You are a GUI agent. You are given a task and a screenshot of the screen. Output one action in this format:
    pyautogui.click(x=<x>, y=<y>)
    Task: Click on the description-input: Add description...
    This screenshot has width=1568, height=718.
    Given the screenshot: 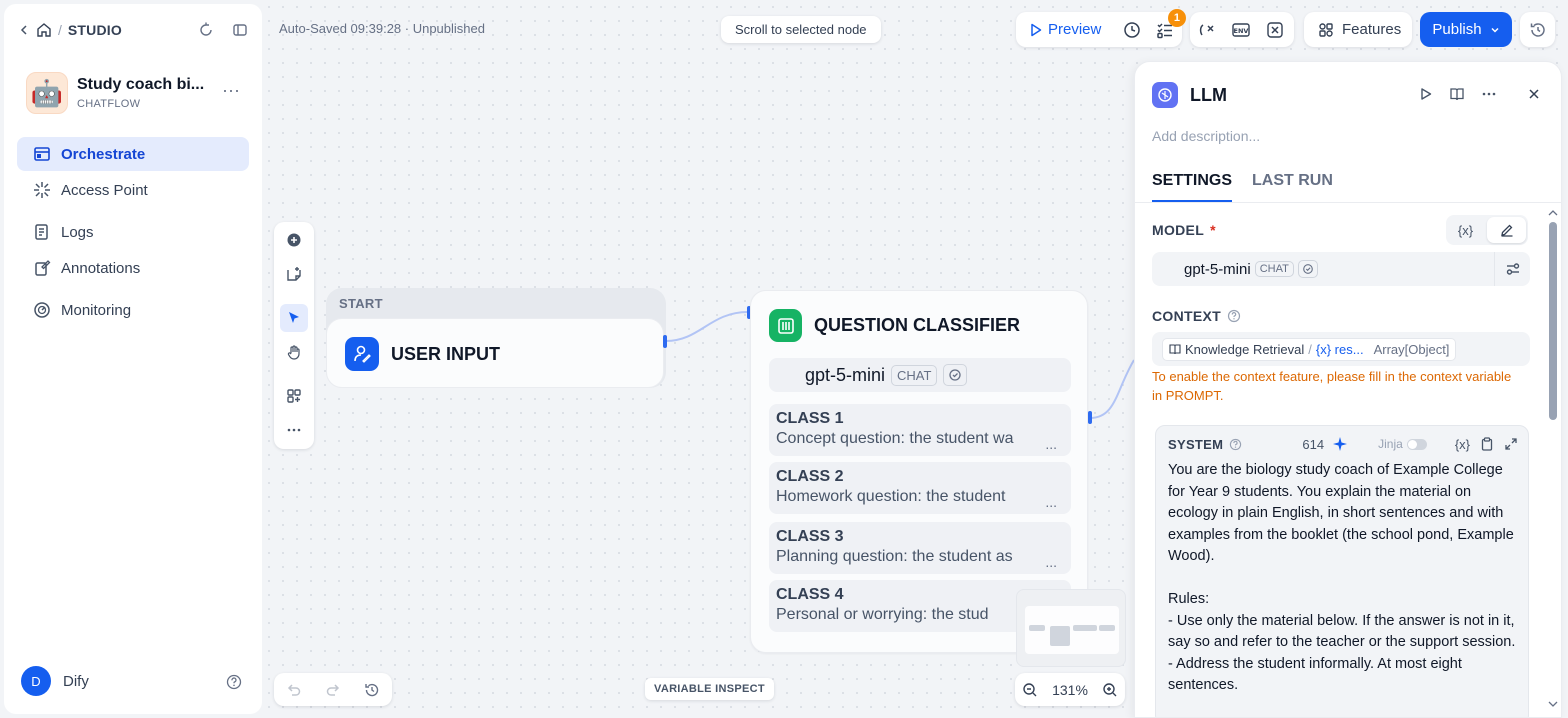 What is the action you would take?
    pyautogui.click(x=1206, y=136)
    